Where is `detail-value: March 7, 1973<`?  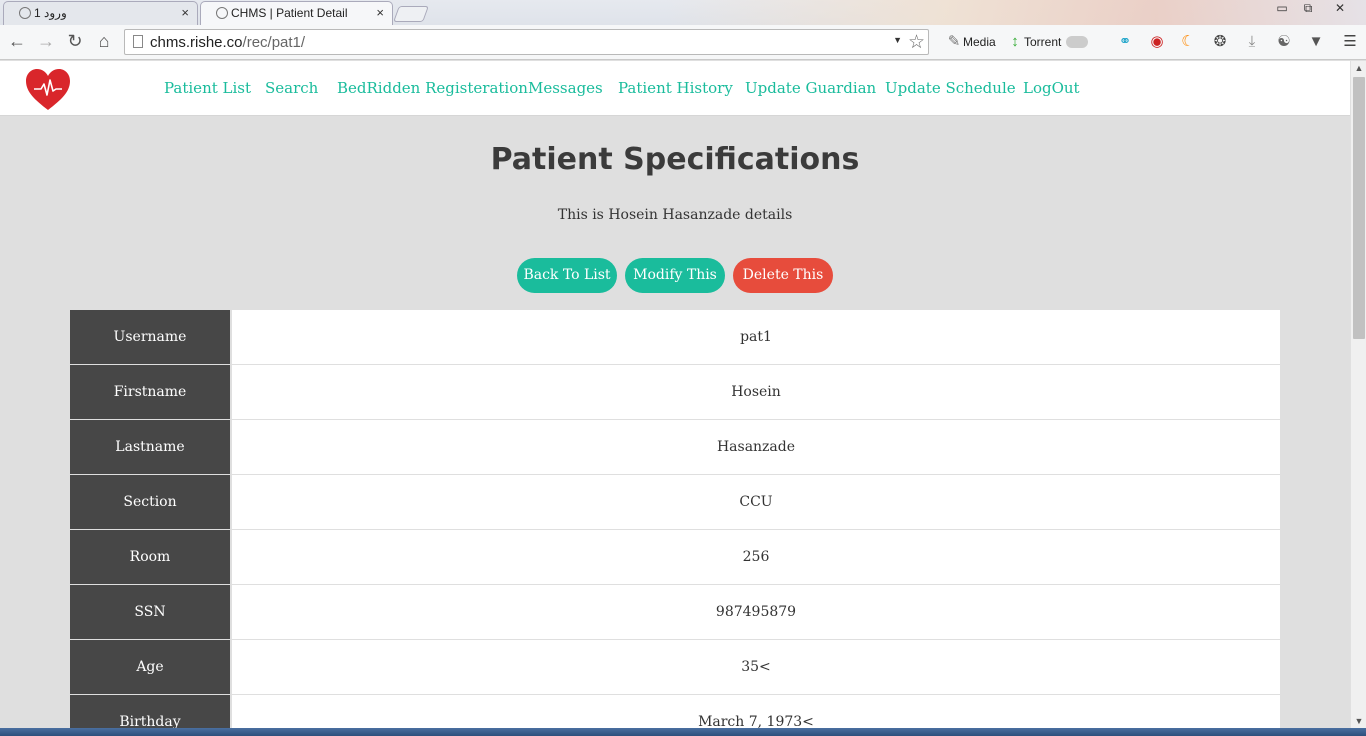 detail-value: March 7, 1973< is located at coordinates (756, 711).